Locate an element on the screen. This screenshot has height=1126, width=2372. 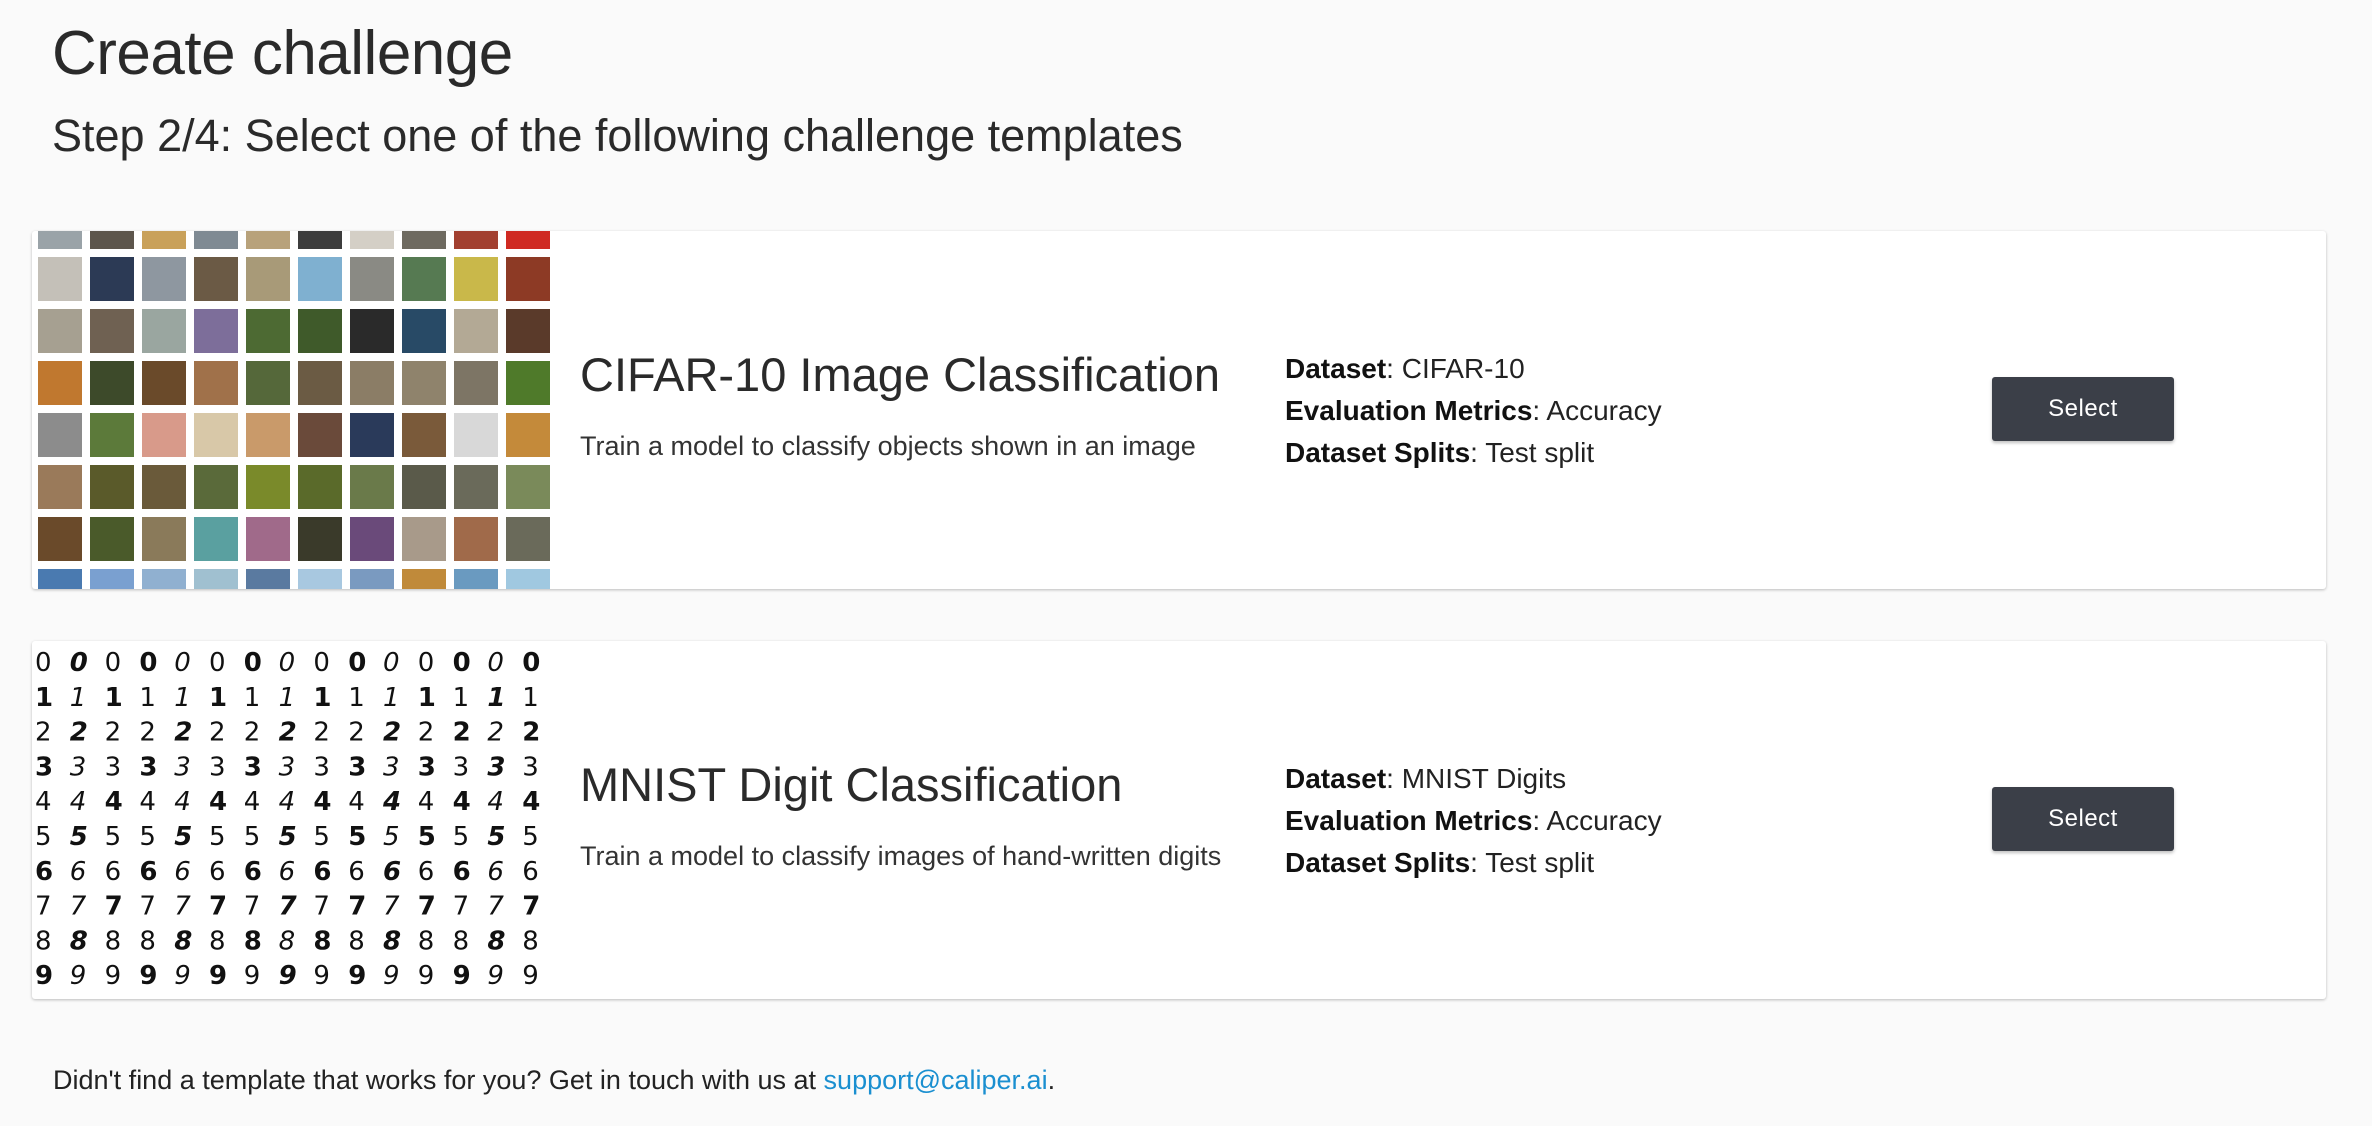
select-button-mnist: Select is located at coordinates (2083, 819).